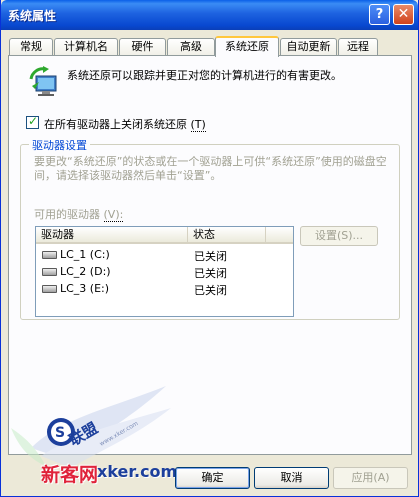 Image resolution: width=419 pixels, height=497 pixels. What do you see at coordinates (31, 47) in the screenshot?
I see `tab-general: 常规` at bounding box center [31, 47].